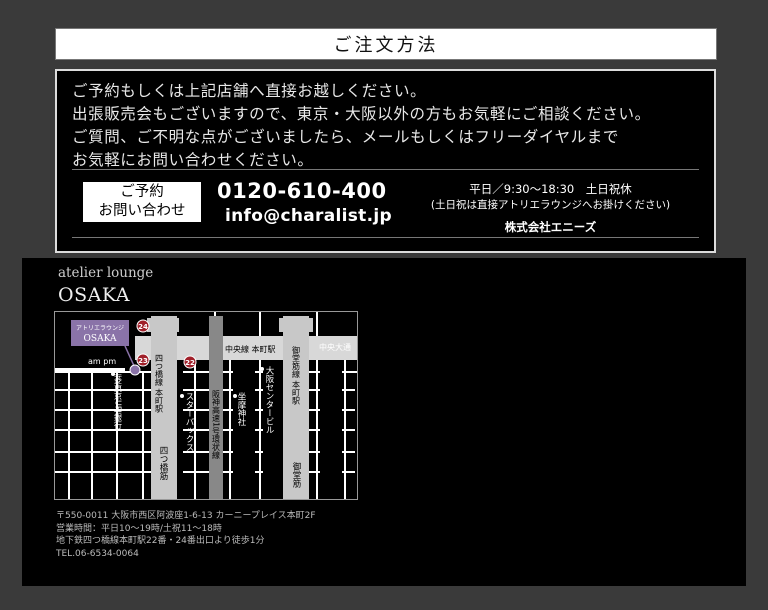  What do you see at coordinates (361, 114) in the screenshot?
I see `intro-line: 出張販売会もございますので、東京・大阪以外の方もお気軽にご相談ください。` at bounding box center [361, 114].